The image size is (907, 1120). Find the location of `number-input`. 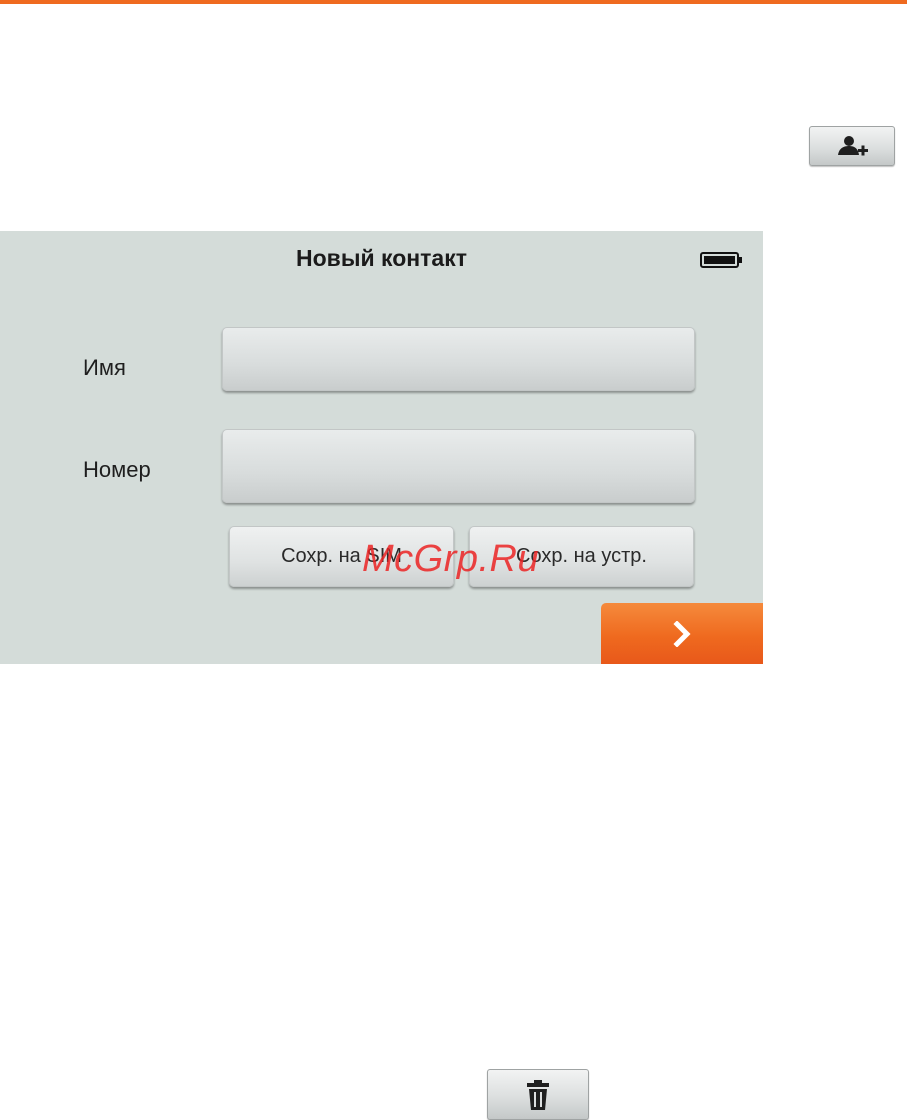

number-input is located at coordinates (458, 466).